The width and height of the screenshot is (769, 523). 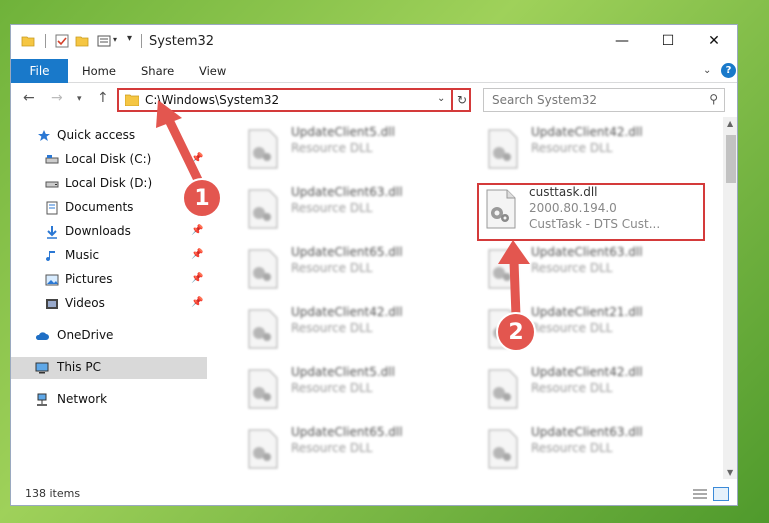 I want to click on star-icon, so click(x=44, y=135).